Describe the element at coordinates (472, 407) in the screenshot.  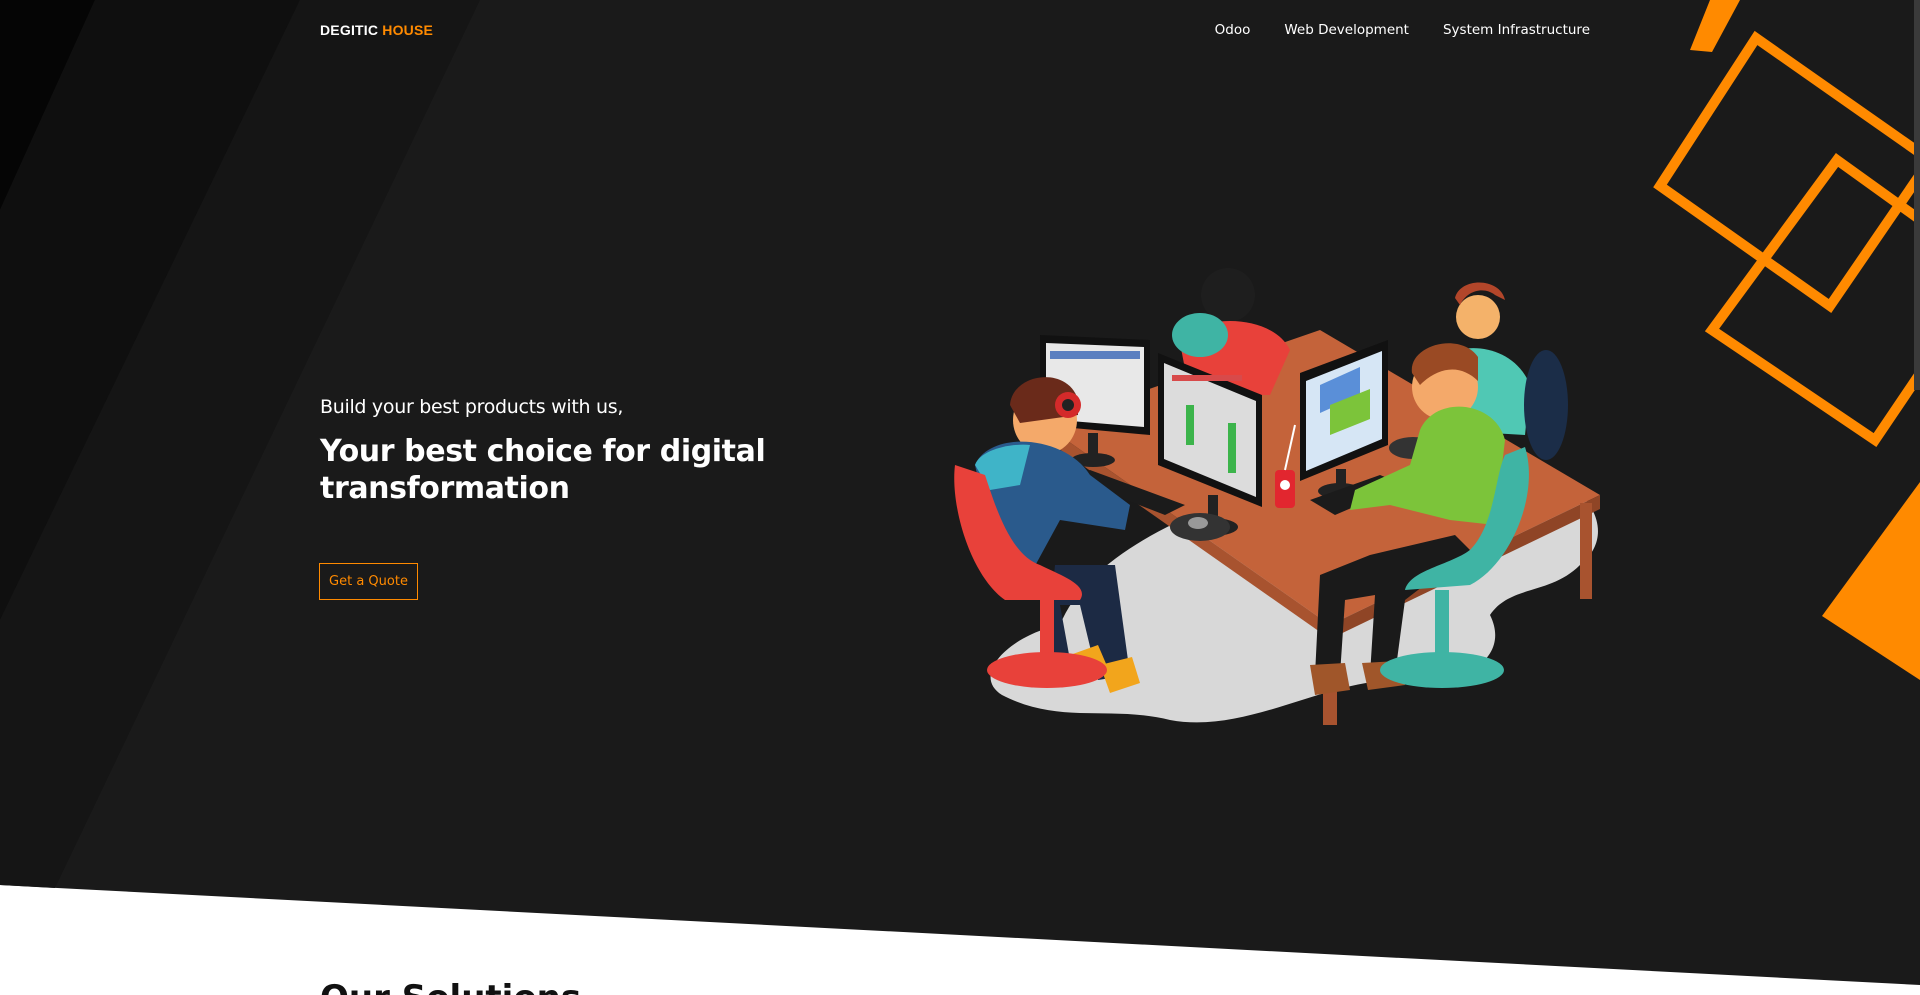
I see `hero-tagline: Build your best products with us,` at that location.